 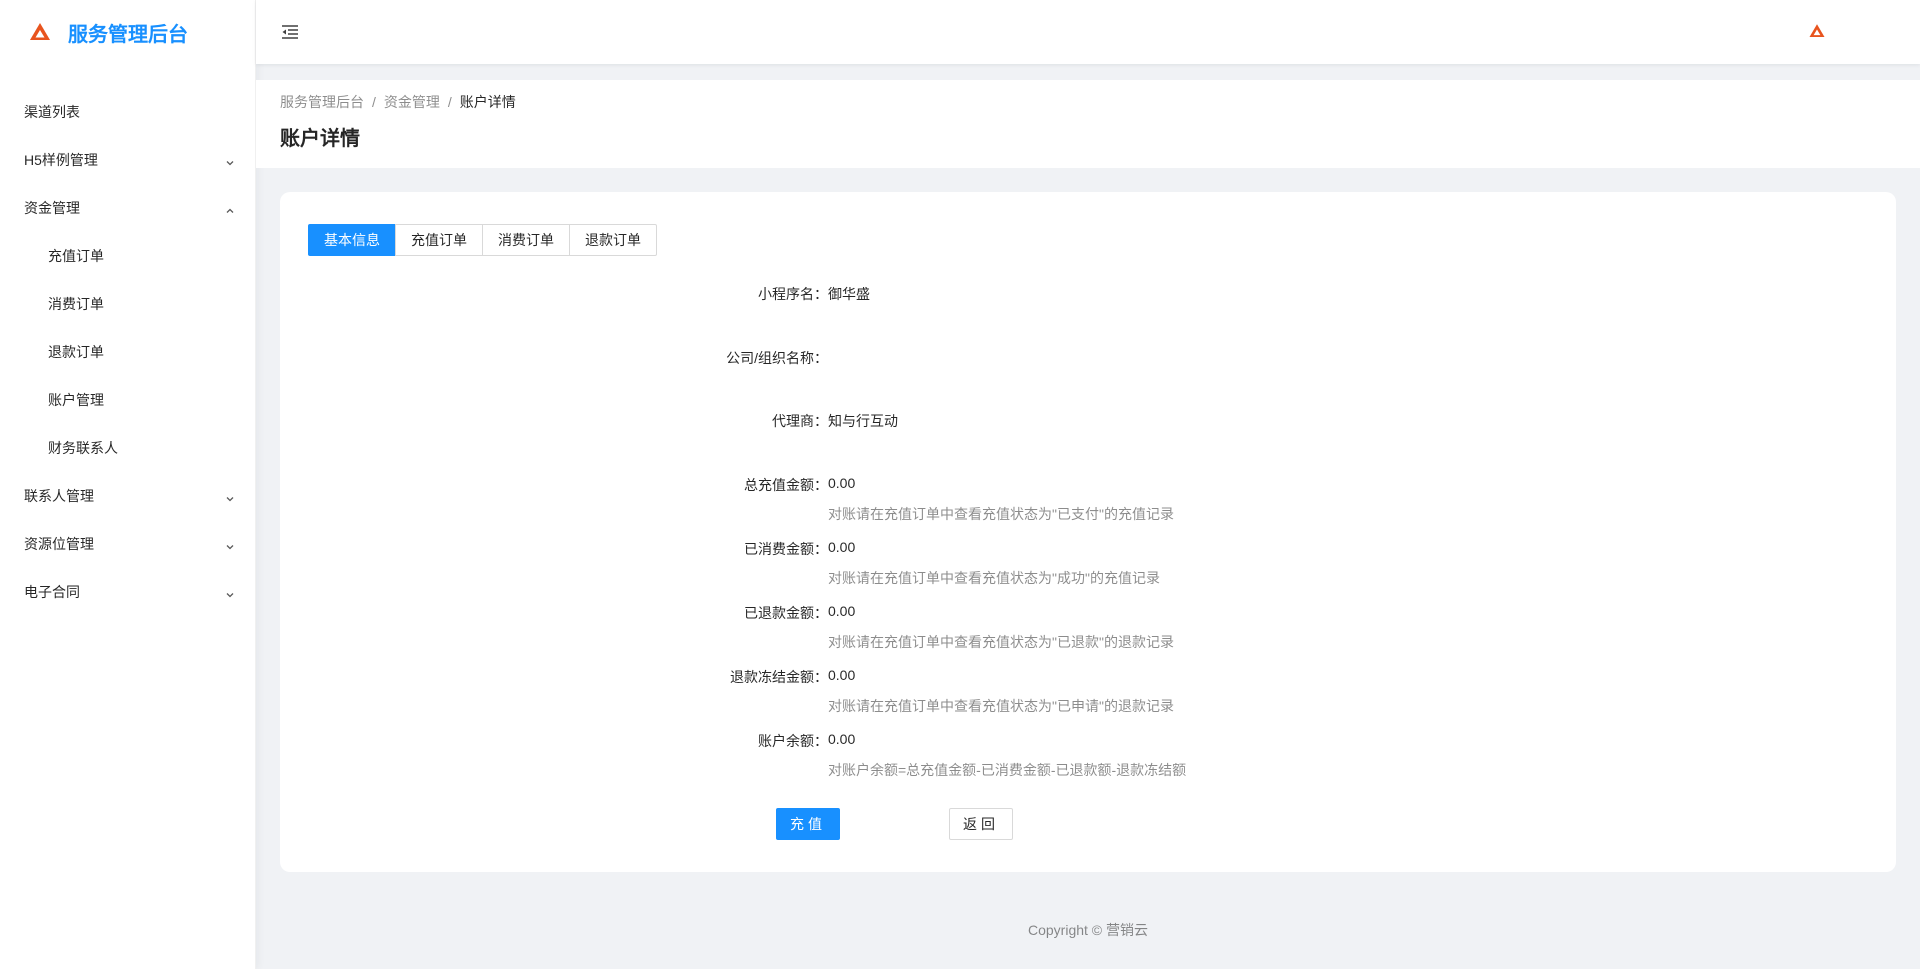 What do you see at coordinates (981, 824) in the screenshot?
I see `back-button: 返回` at bounding box center [981, 824].